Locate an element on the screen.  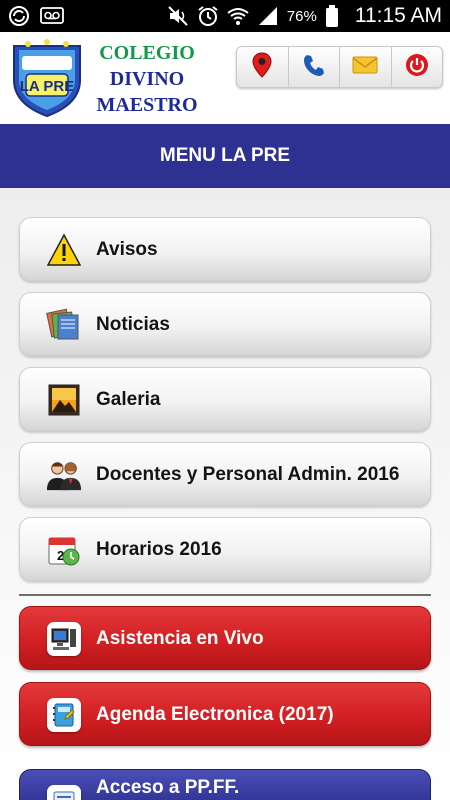
school-logo: LA PRE is located at coordinates (47, 78).